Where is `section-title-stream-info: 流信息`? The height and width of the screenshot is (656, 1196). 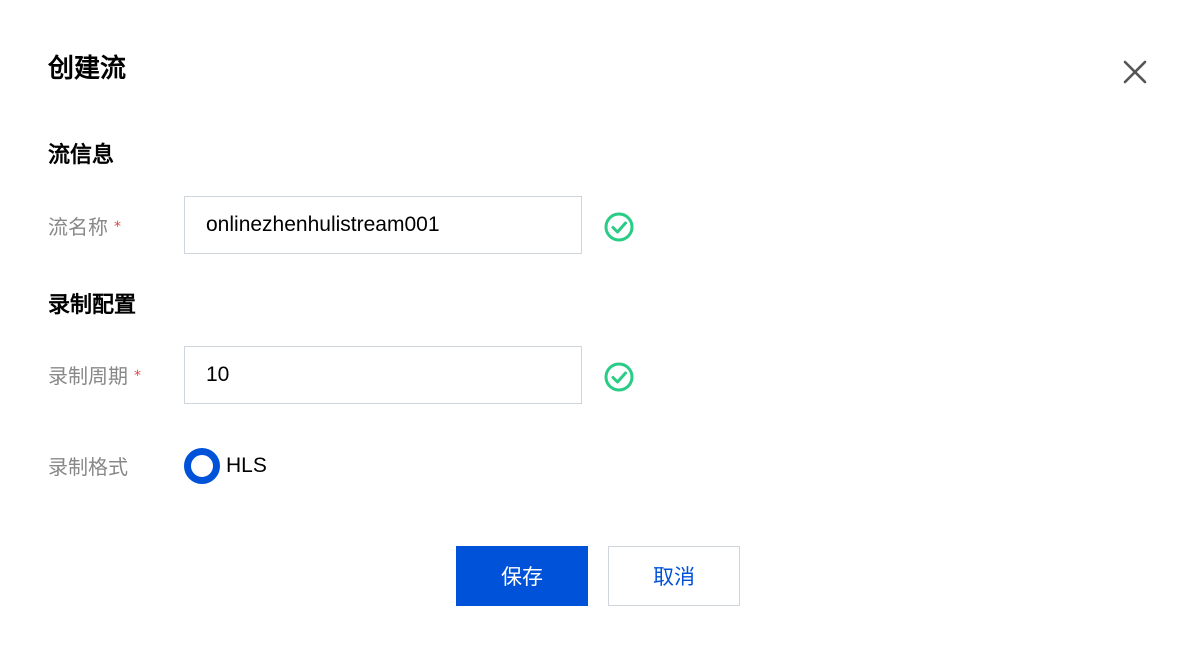 section-title-stream-info: 流信息 is located at coordinates (81, 155).